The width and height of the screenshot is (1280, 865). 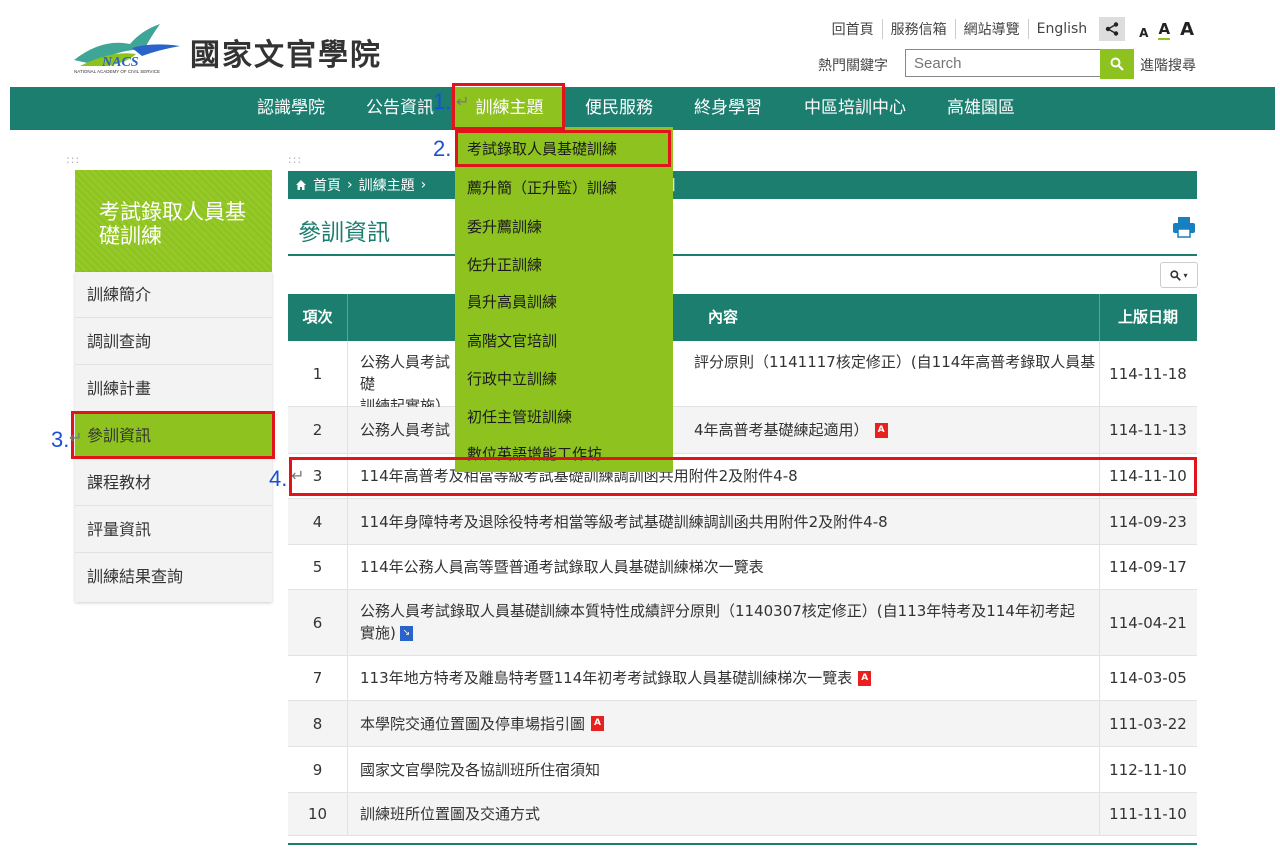 What do you see at coordinates (1112, 29) in the screenshot?
I see `share-button` at bounding box center [1112, 29].